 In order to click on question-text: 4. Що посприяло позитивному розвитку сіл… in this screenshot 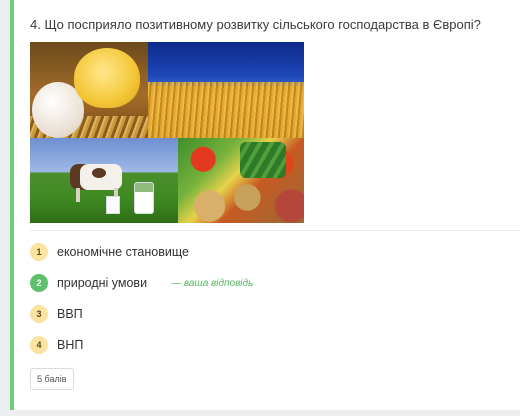, I will do `click(255, 24)`.